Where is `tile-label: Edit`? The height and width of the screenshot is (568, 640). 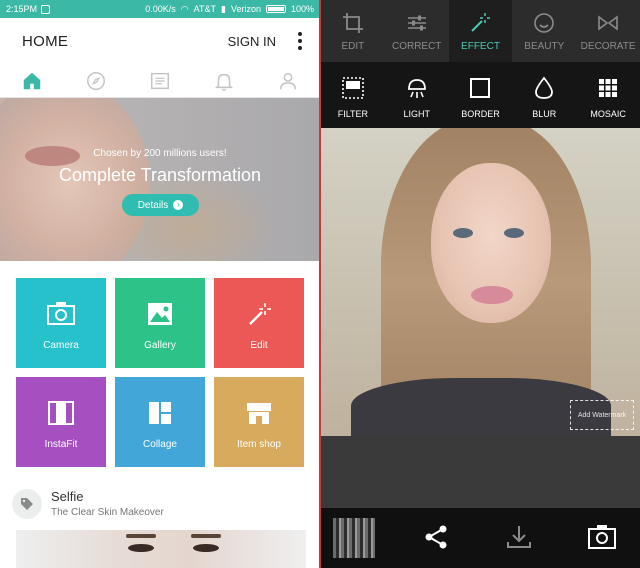
tile-label: Edit is located at coordinates (259, 345).